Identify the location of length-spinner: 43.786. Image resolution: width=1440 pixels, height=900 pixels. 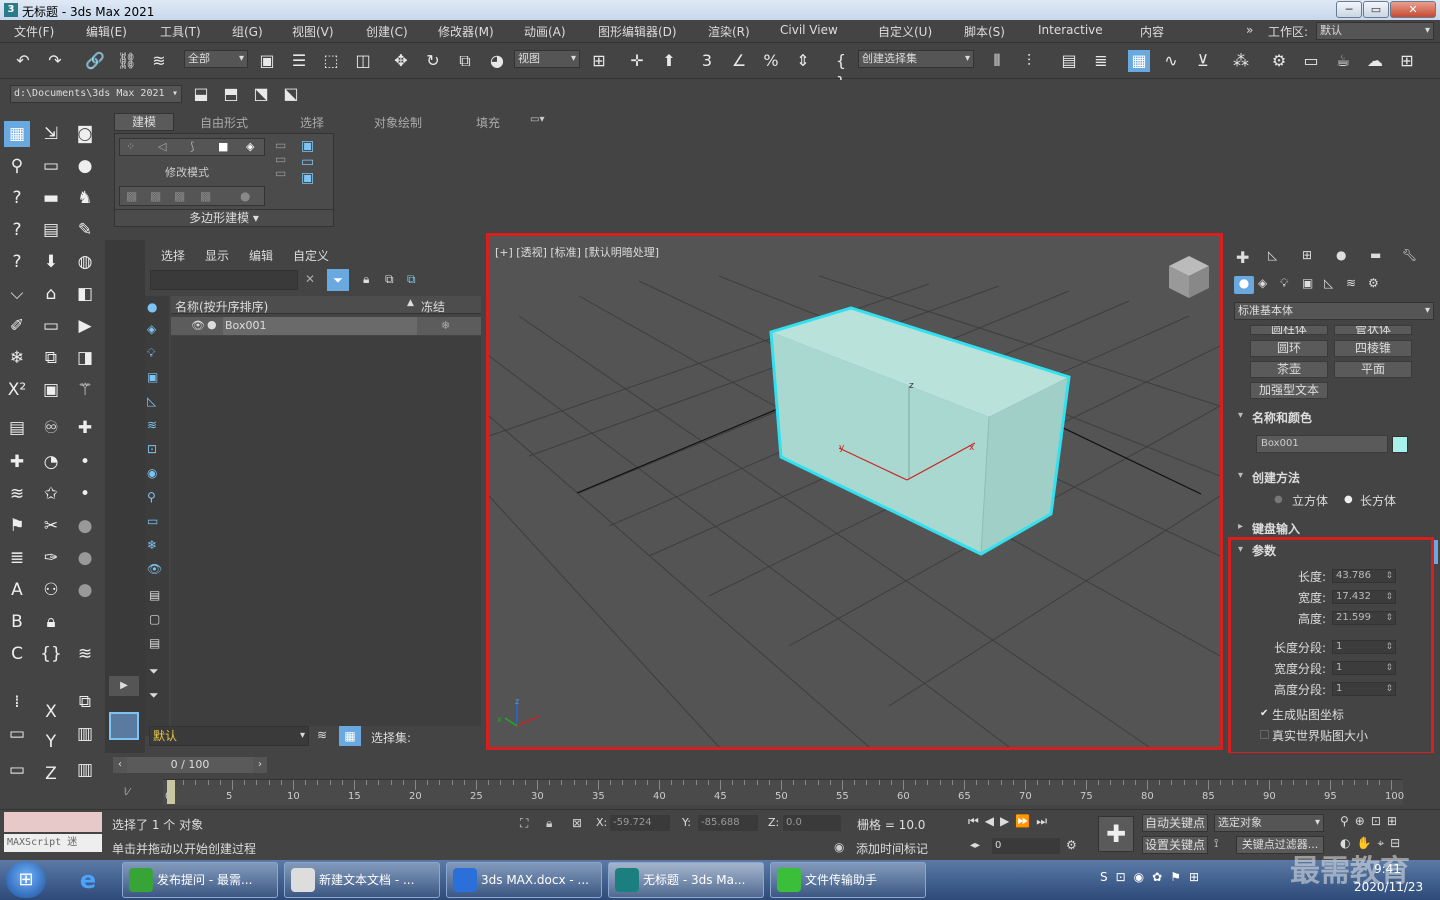
(1364, 576).